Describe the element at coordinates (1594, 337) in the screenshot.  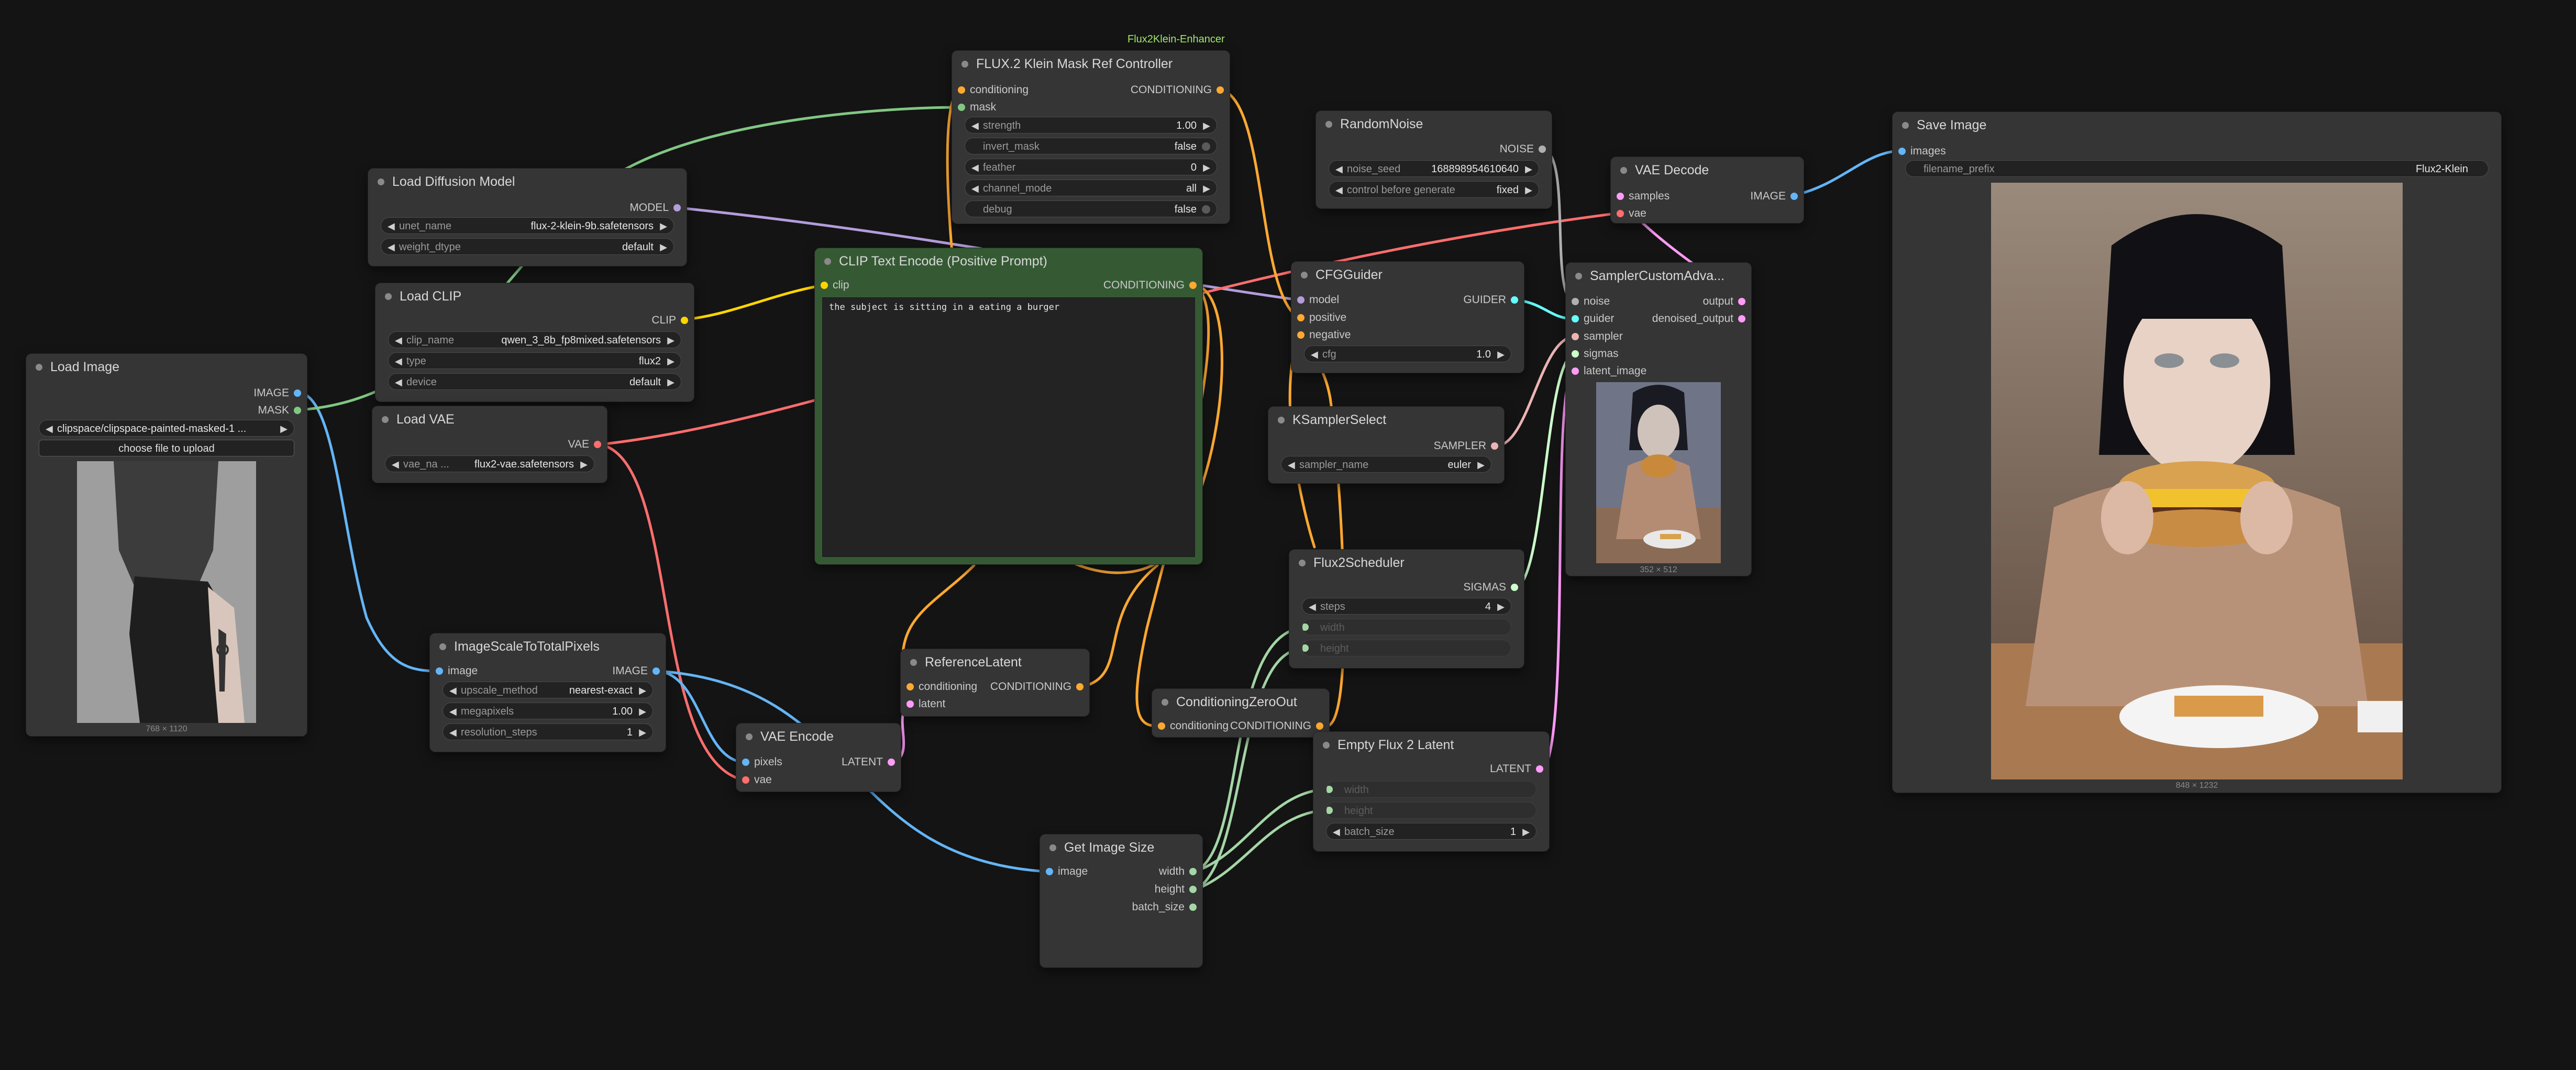
I see `input-sampler: sampler` at that location.